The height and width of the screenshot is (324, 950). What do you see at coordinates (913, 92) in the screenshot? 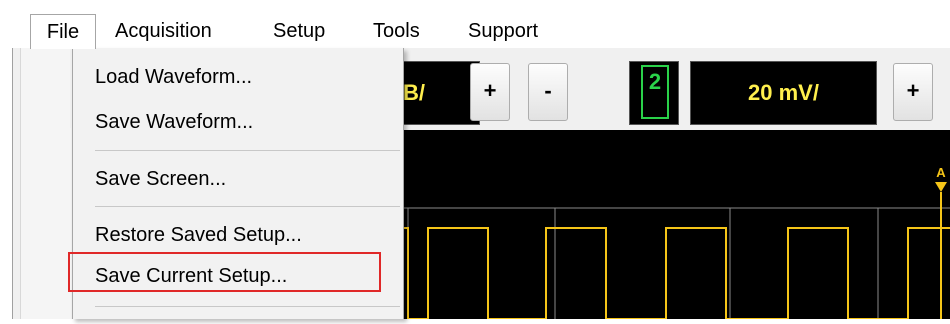
I see `scale-increase-button: +` at bounding box center [913, 92].